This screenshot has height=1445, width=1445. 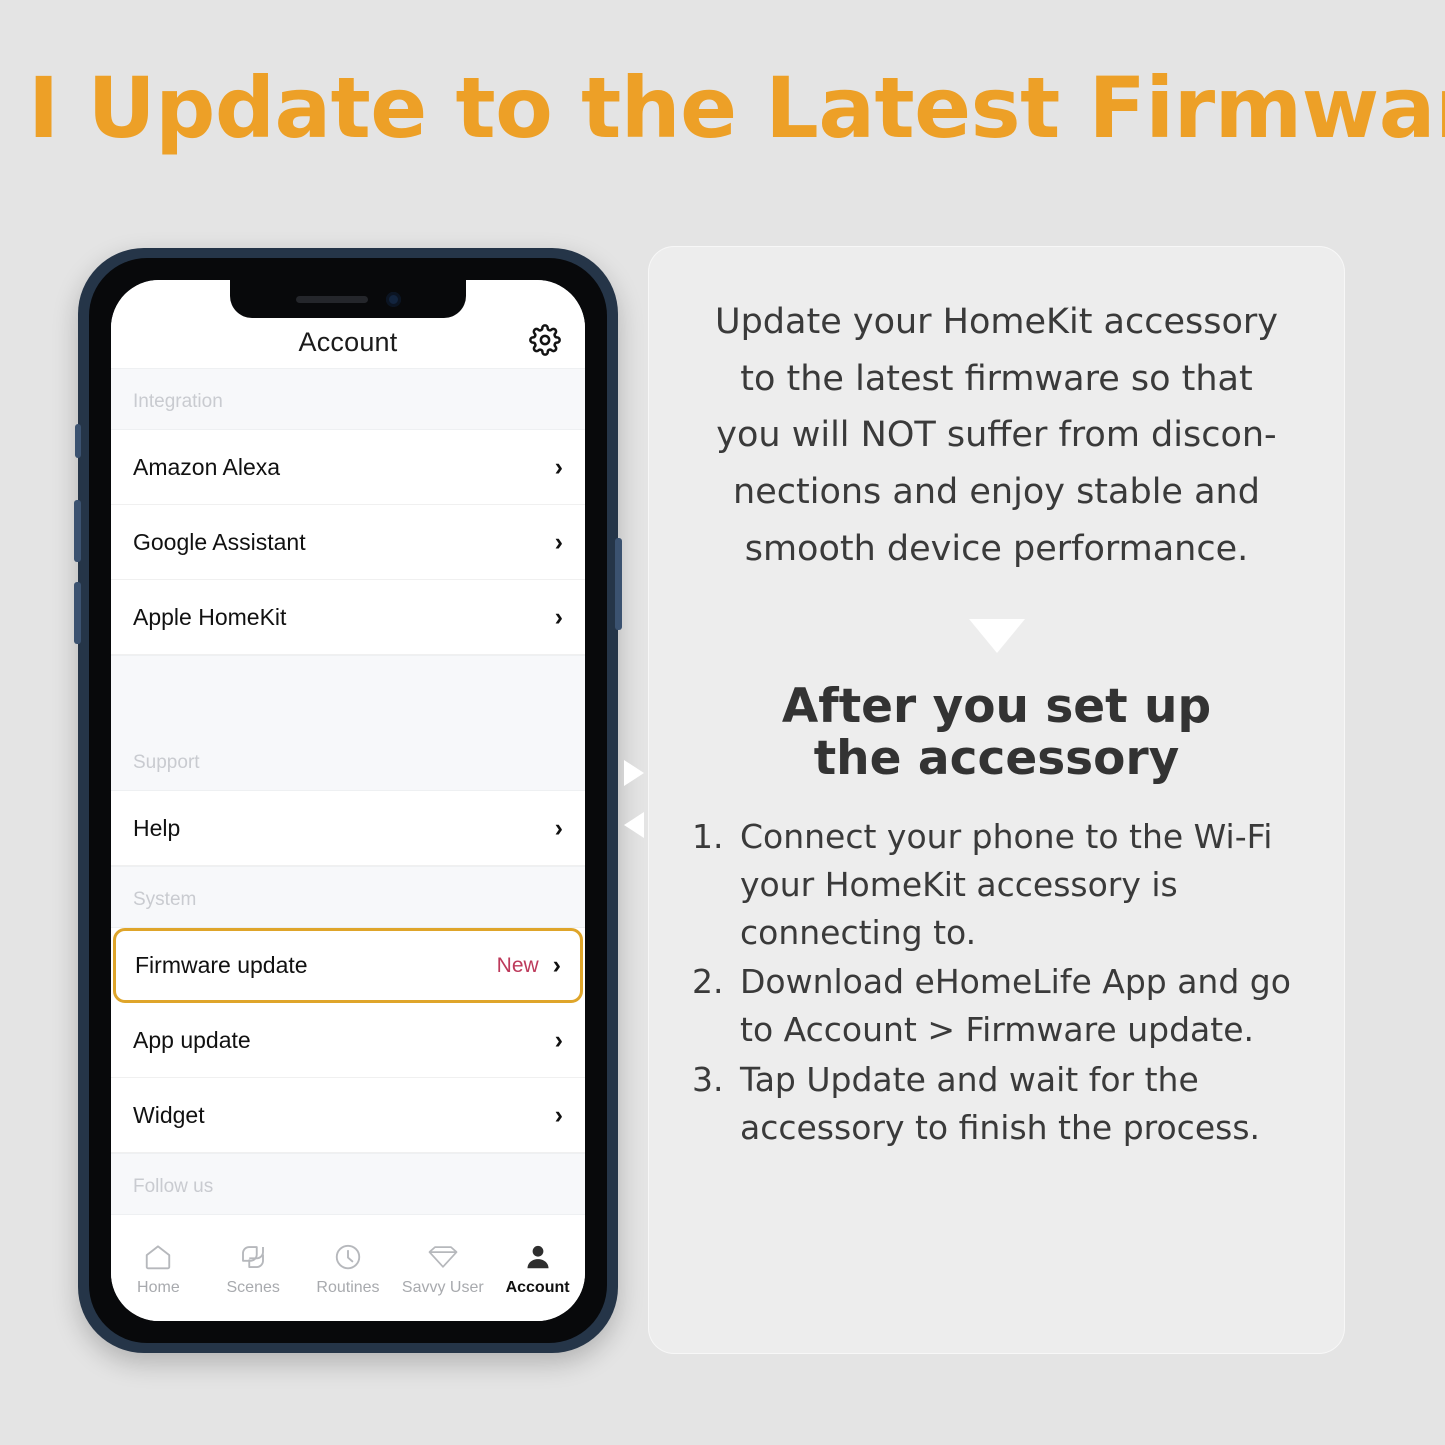 What do you see at coordinates (634, 825) in the screenshot?
I see `triangle-left-icon` at bounding box center [634, 825].